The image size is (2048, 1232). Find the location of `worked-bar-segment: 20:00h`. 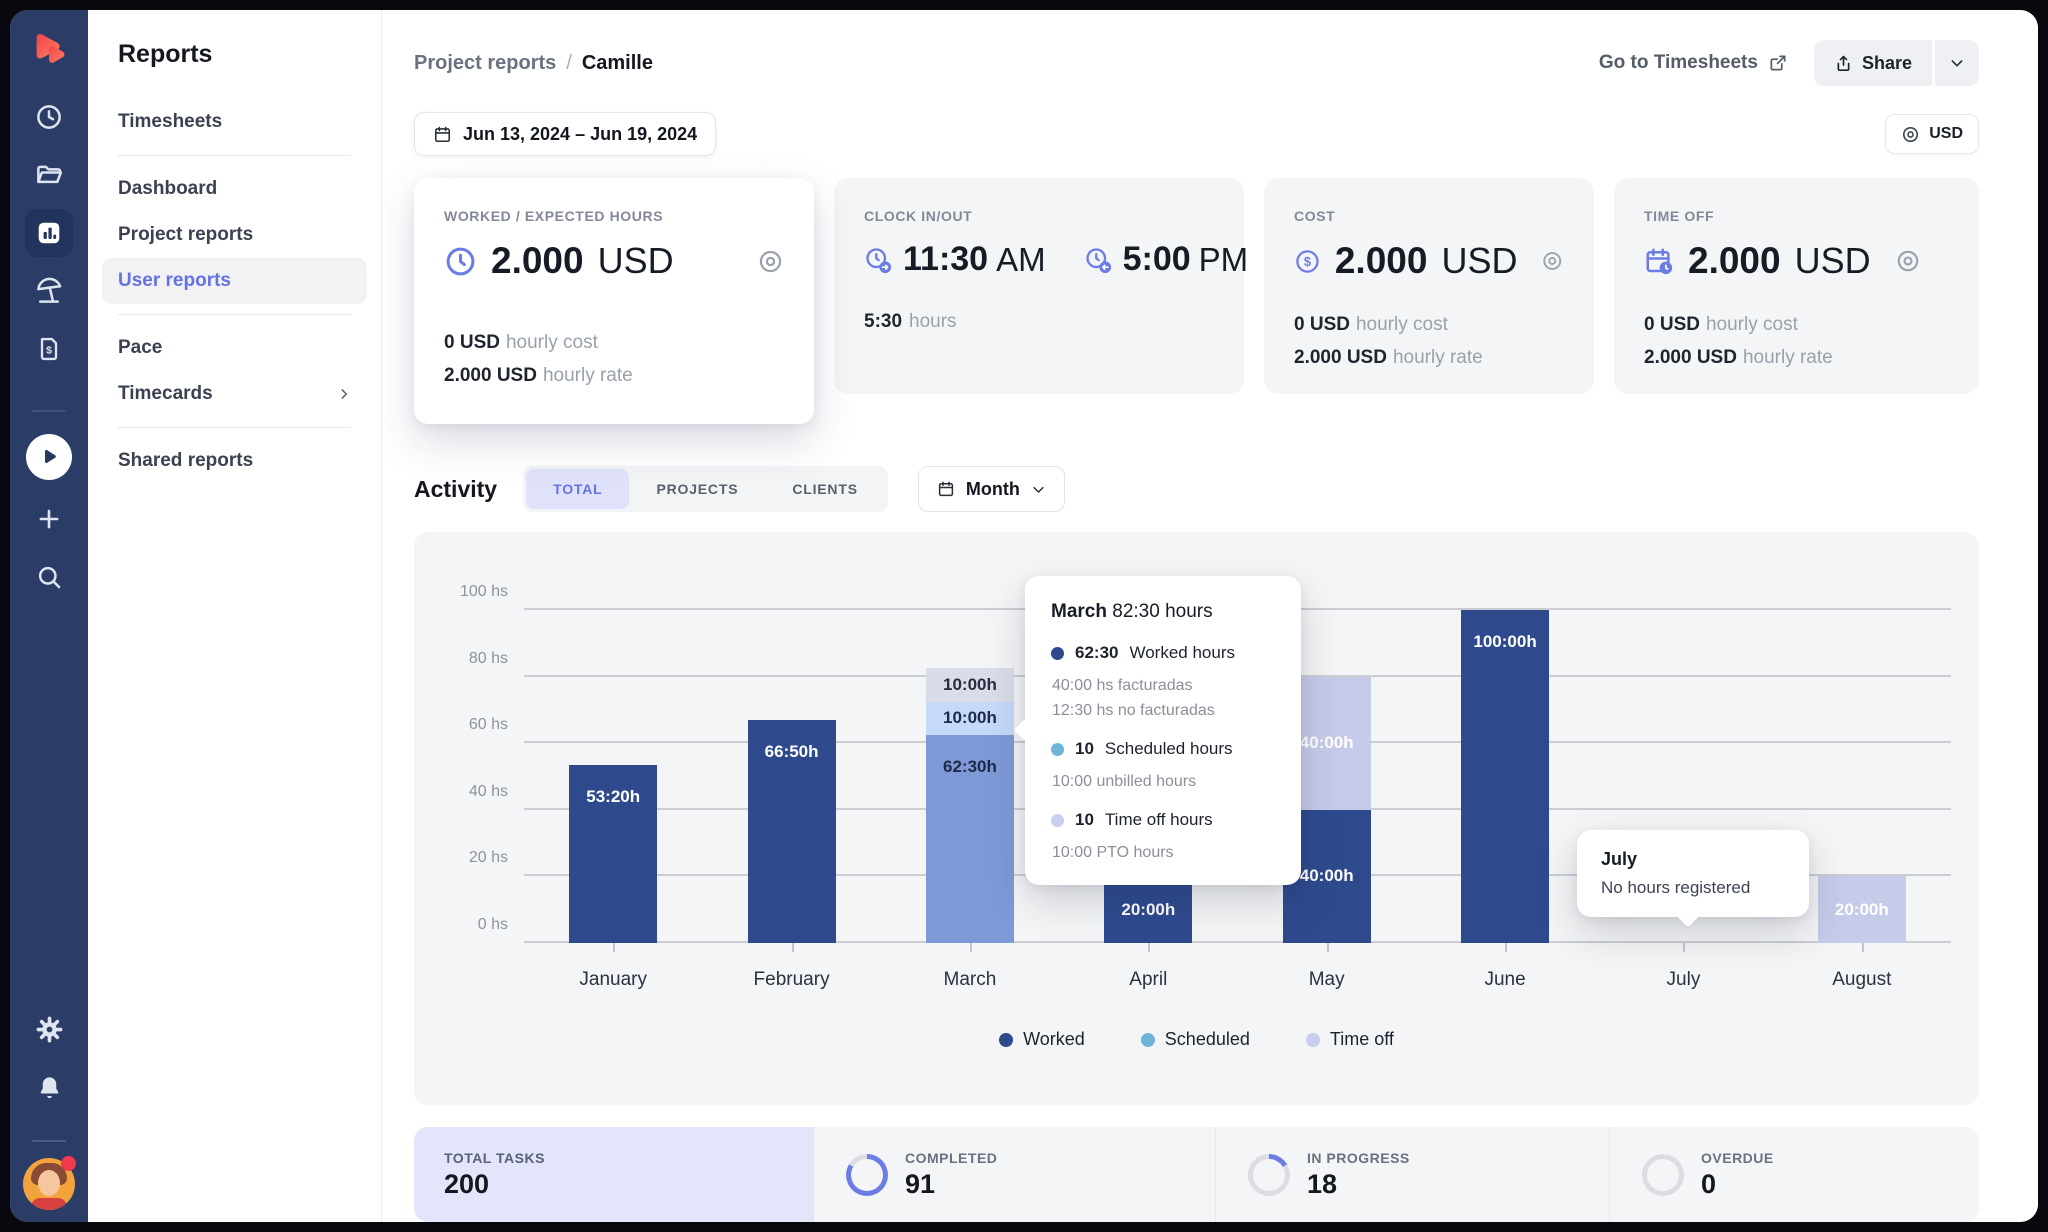

worked-bar-segment: 20:00h is located at coordinates (1148, 909).